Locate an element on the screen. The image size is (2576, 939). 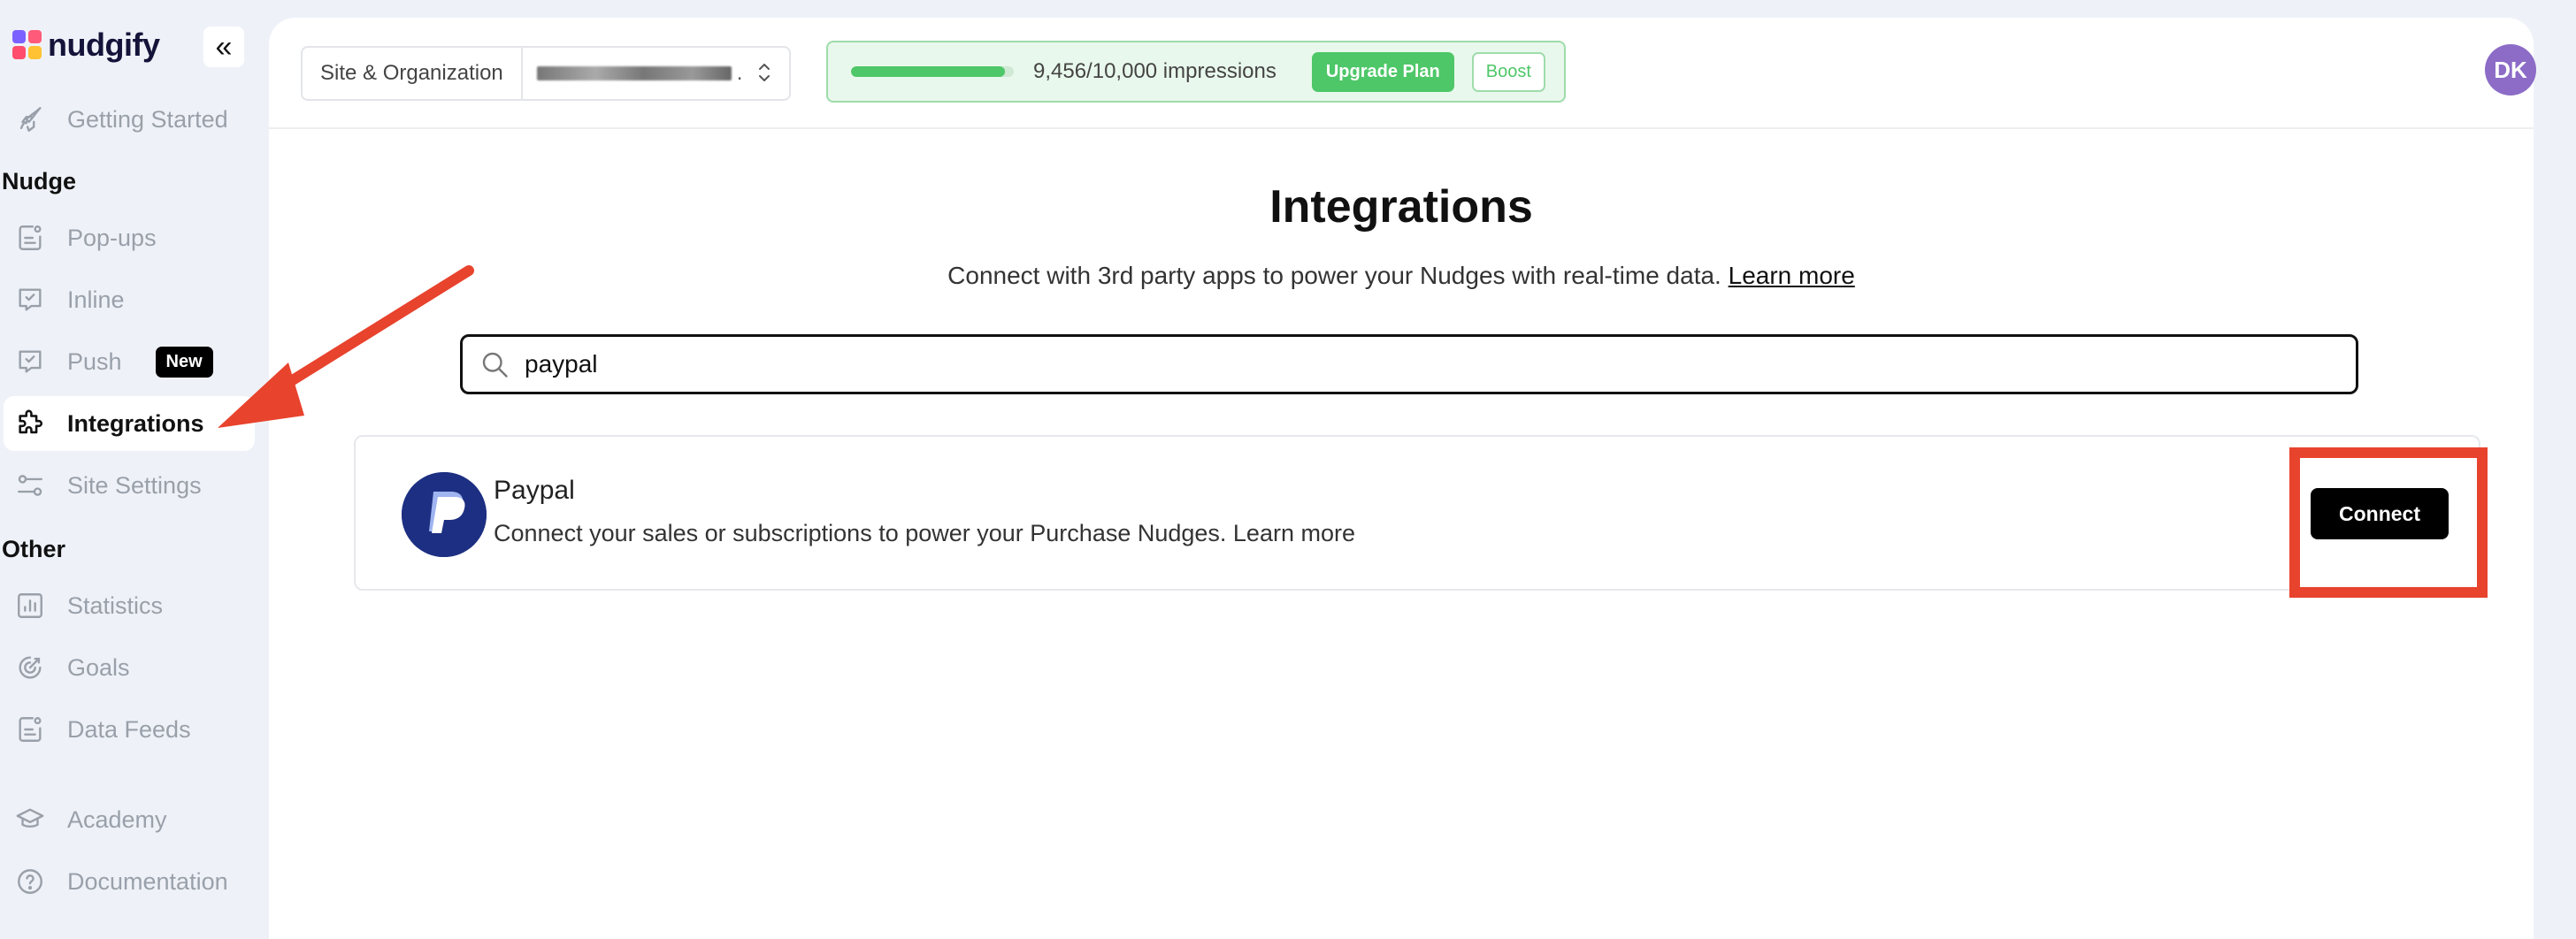
sidebar-item-push: Push New is located at coordinates (129, 362).